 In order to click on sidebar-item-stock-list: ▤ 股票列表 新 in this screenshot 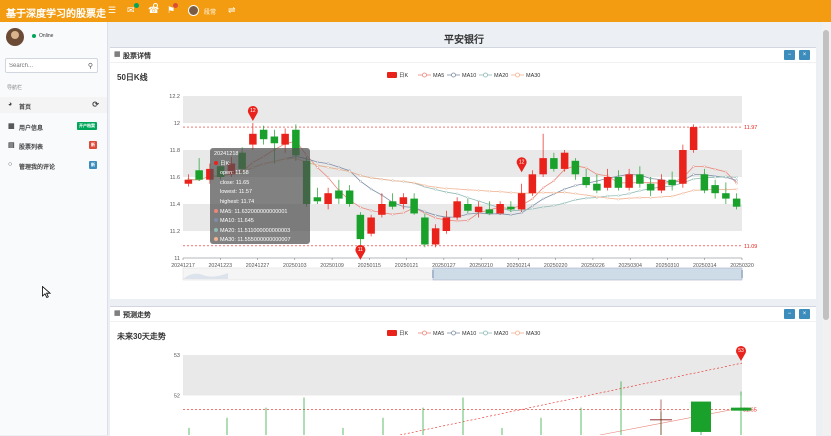, I will do `click(53, 145)`.